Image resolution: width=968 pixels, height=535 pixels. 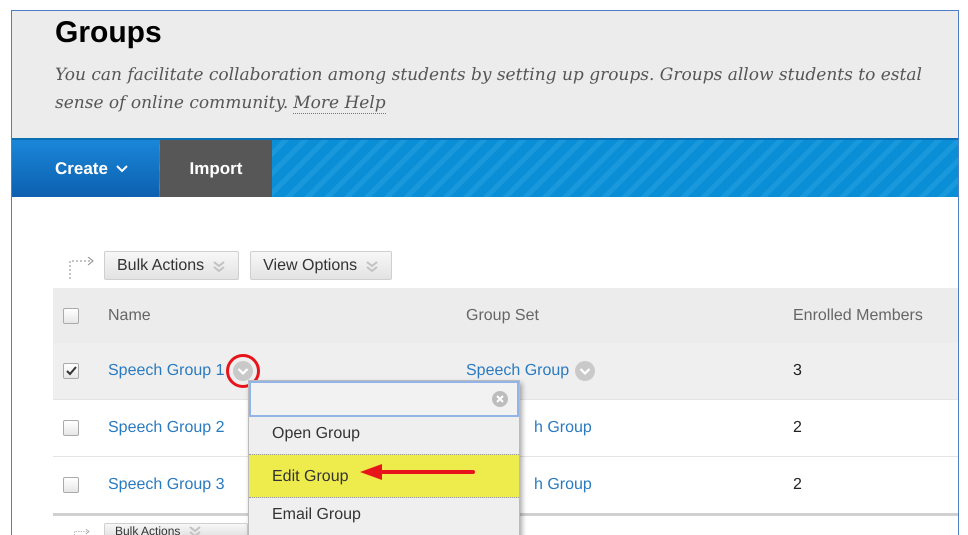 What do you see at coordinates (502, 315) in the screenshot?
I see `column-header: Group Set` at bounding box center [502, 315].